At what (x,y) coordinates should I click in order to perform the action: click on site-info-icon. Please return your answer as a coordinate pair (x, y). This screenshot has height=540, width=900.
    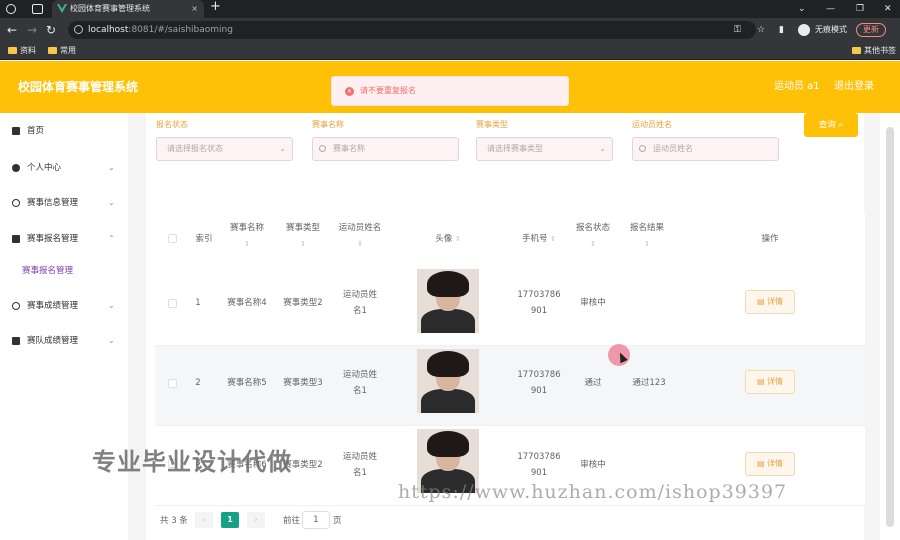
    Looking at the image, I should click on (78, 29).